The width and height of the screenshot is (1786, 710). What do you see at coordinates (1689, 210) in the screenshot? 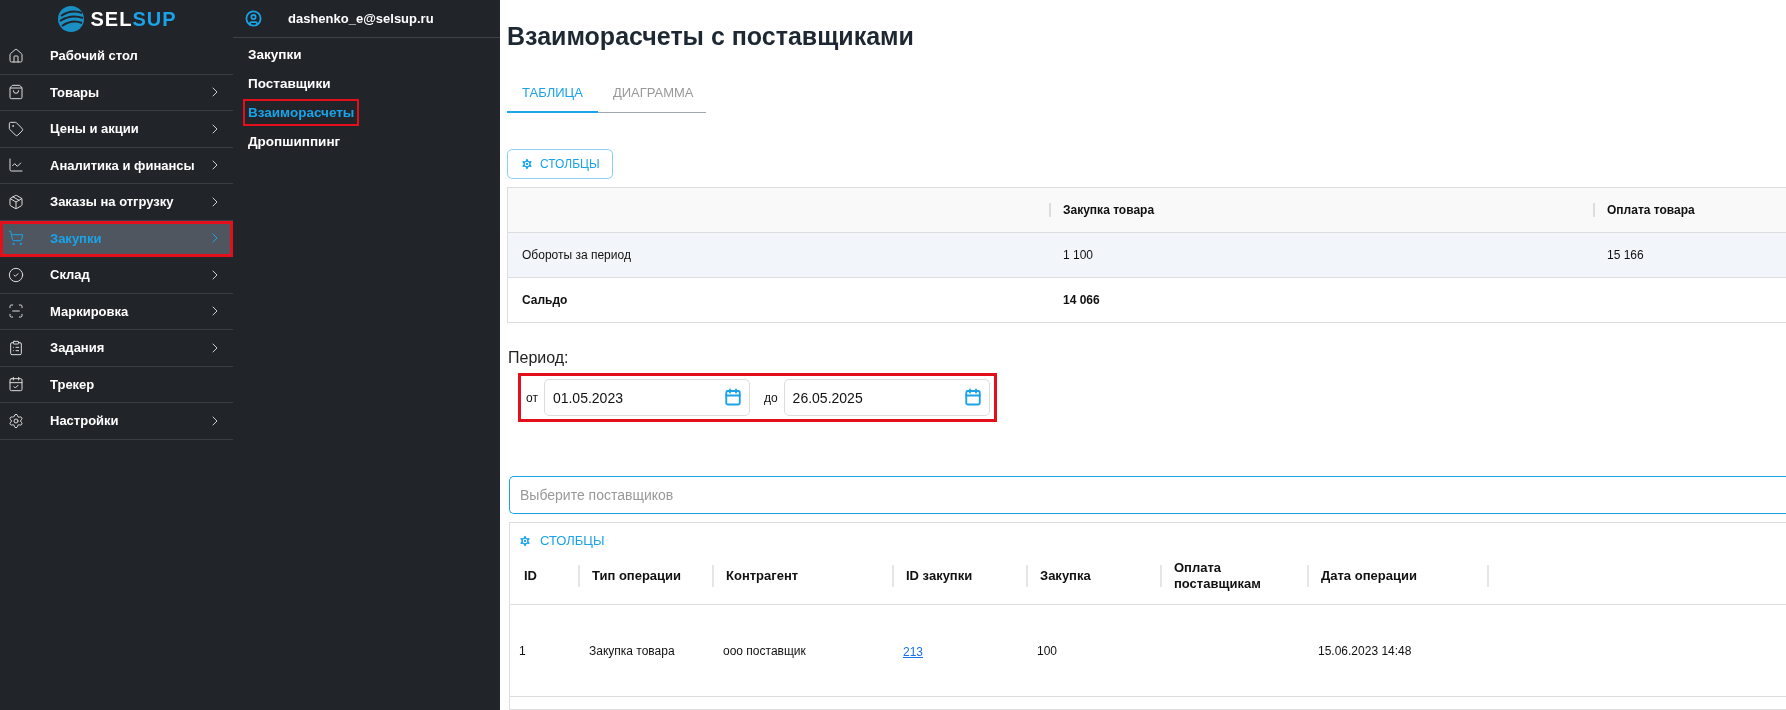
I see `column-header: Оплата товара` at bounding box center [1689, 210].